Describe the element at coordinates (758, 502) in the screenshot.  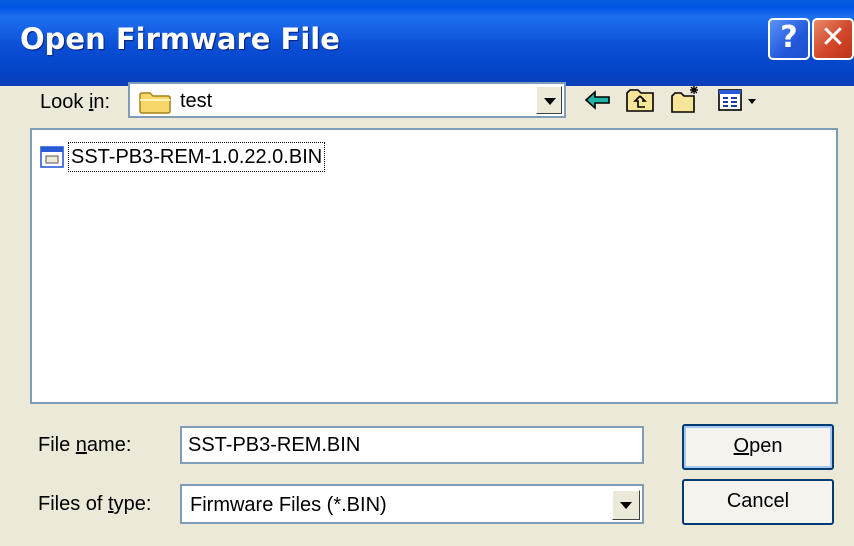
I see `cancel-button: Cancel` at that location.